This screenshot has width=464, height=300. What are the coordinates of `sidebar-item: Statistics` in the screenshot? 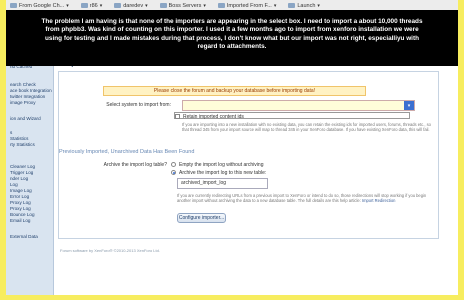 It's located at (19, 138).